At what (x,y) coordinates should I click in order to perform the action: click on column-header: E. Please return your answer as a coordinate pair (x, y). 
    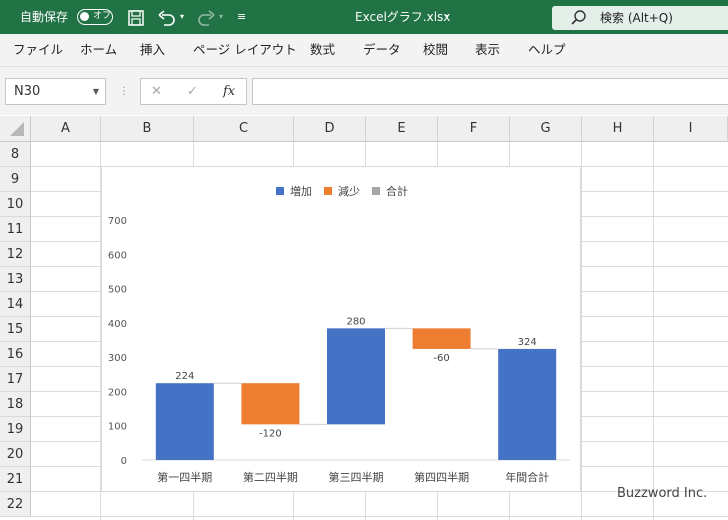
    Looking at the image, I should click on (402, 129).